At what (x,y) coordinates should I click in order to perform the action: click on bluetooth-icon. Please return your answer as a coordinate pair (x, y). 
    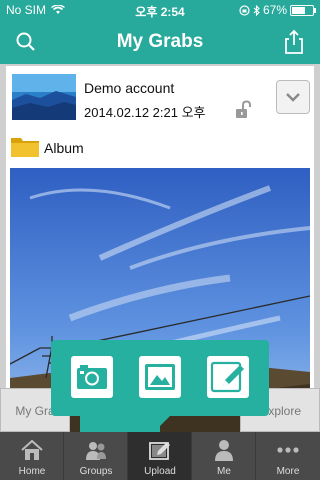
    Looking at the image, I should click on (256, 10).